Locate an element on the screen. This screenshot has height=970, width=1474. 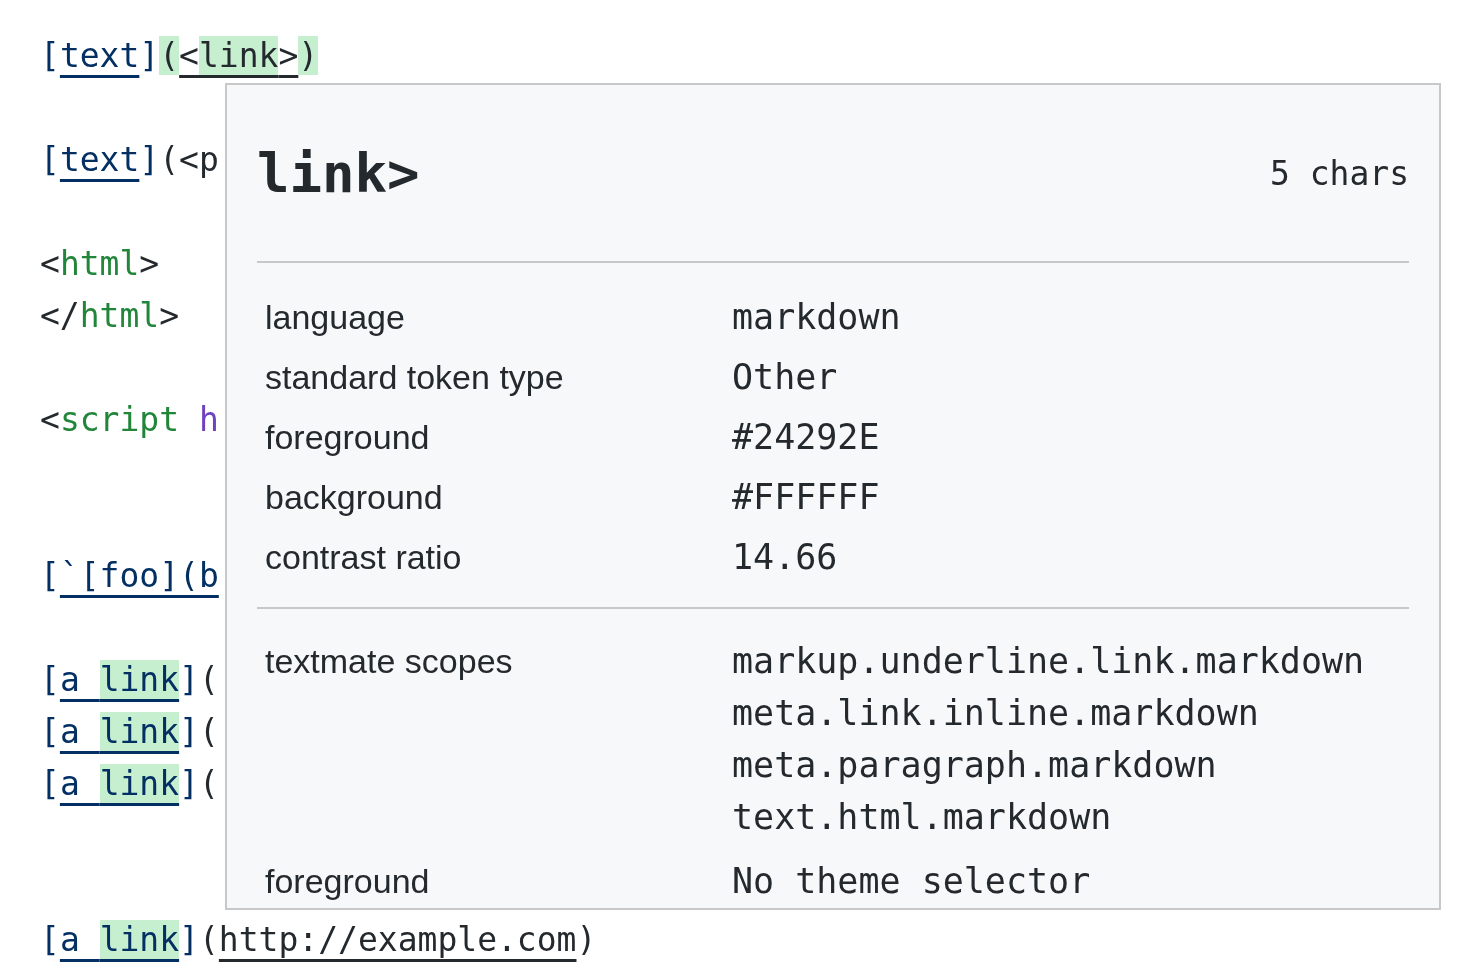
code-line: [text](<link>) is located at coordinates (179, 55).